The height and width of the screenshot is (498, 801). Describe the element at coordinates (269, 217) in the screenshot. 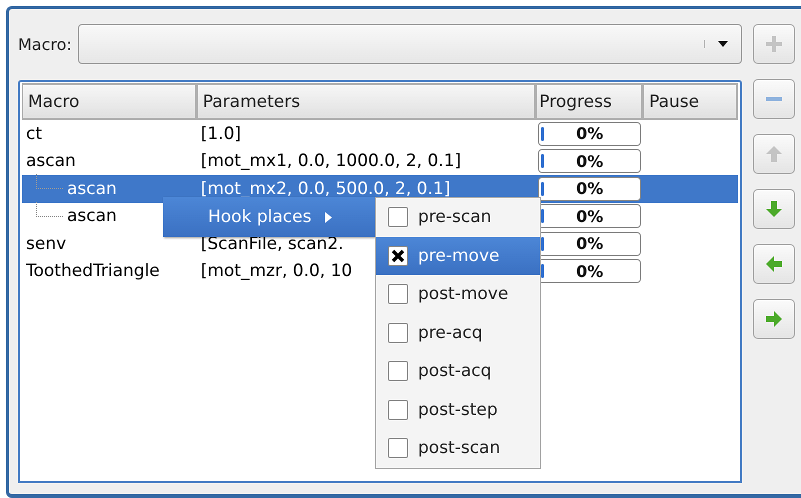

I see `menu-item: Hook places` at that location.